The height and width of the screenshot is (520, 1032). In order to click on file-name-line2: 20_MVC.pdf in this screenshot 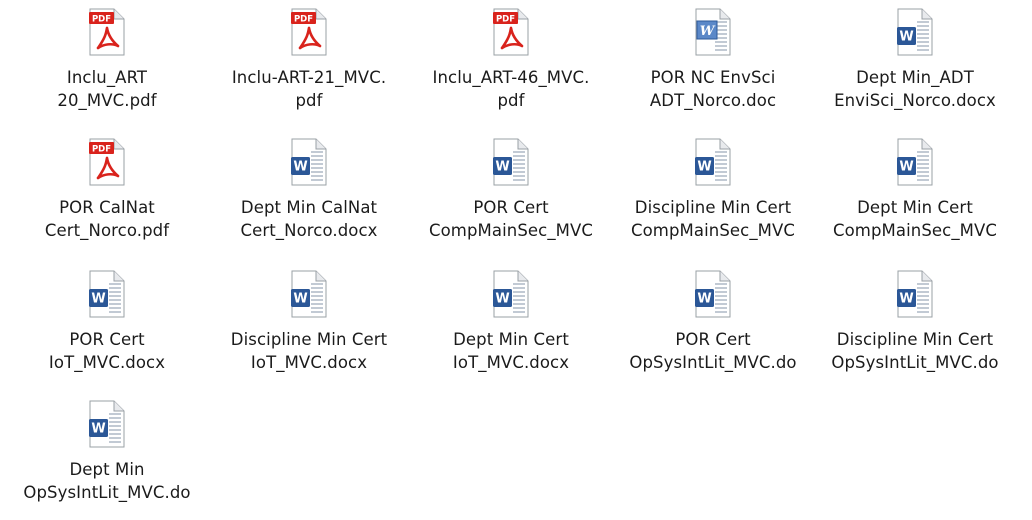, I will do `click(107, 100)`.